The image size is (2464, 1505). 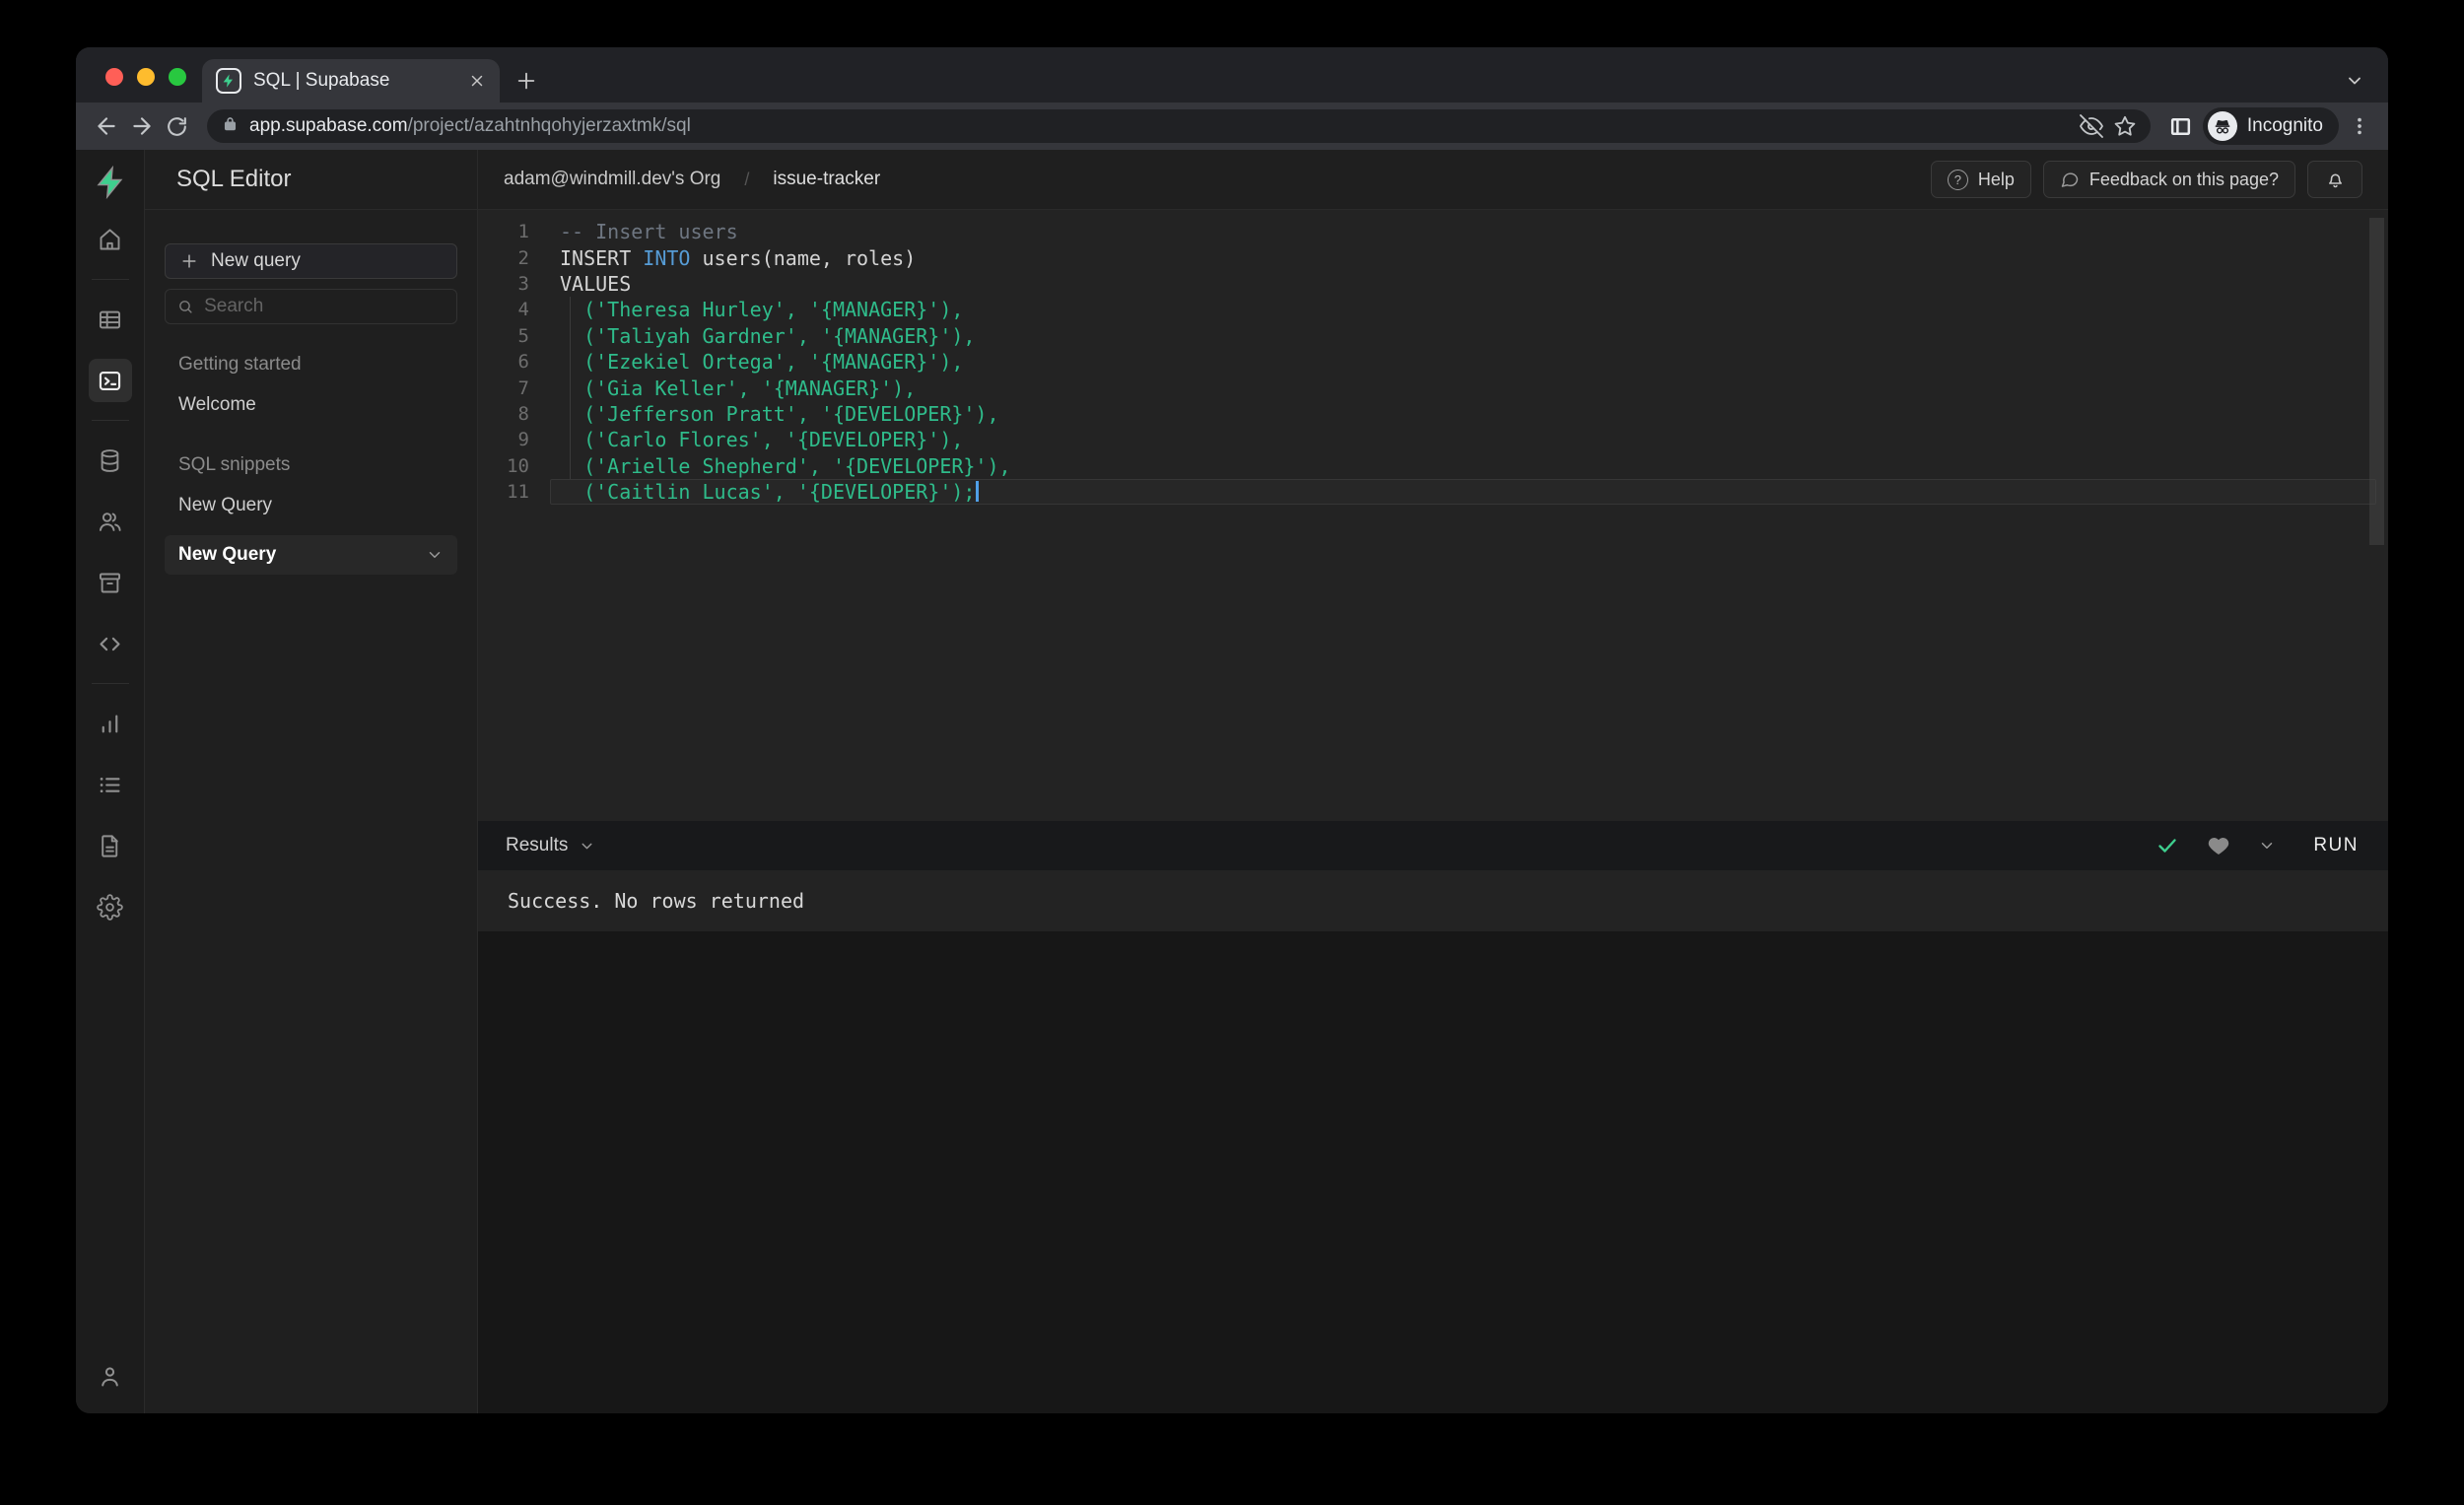 I want to click on query-status-message: Success. No rows returned, so click(x=1433, y=900).